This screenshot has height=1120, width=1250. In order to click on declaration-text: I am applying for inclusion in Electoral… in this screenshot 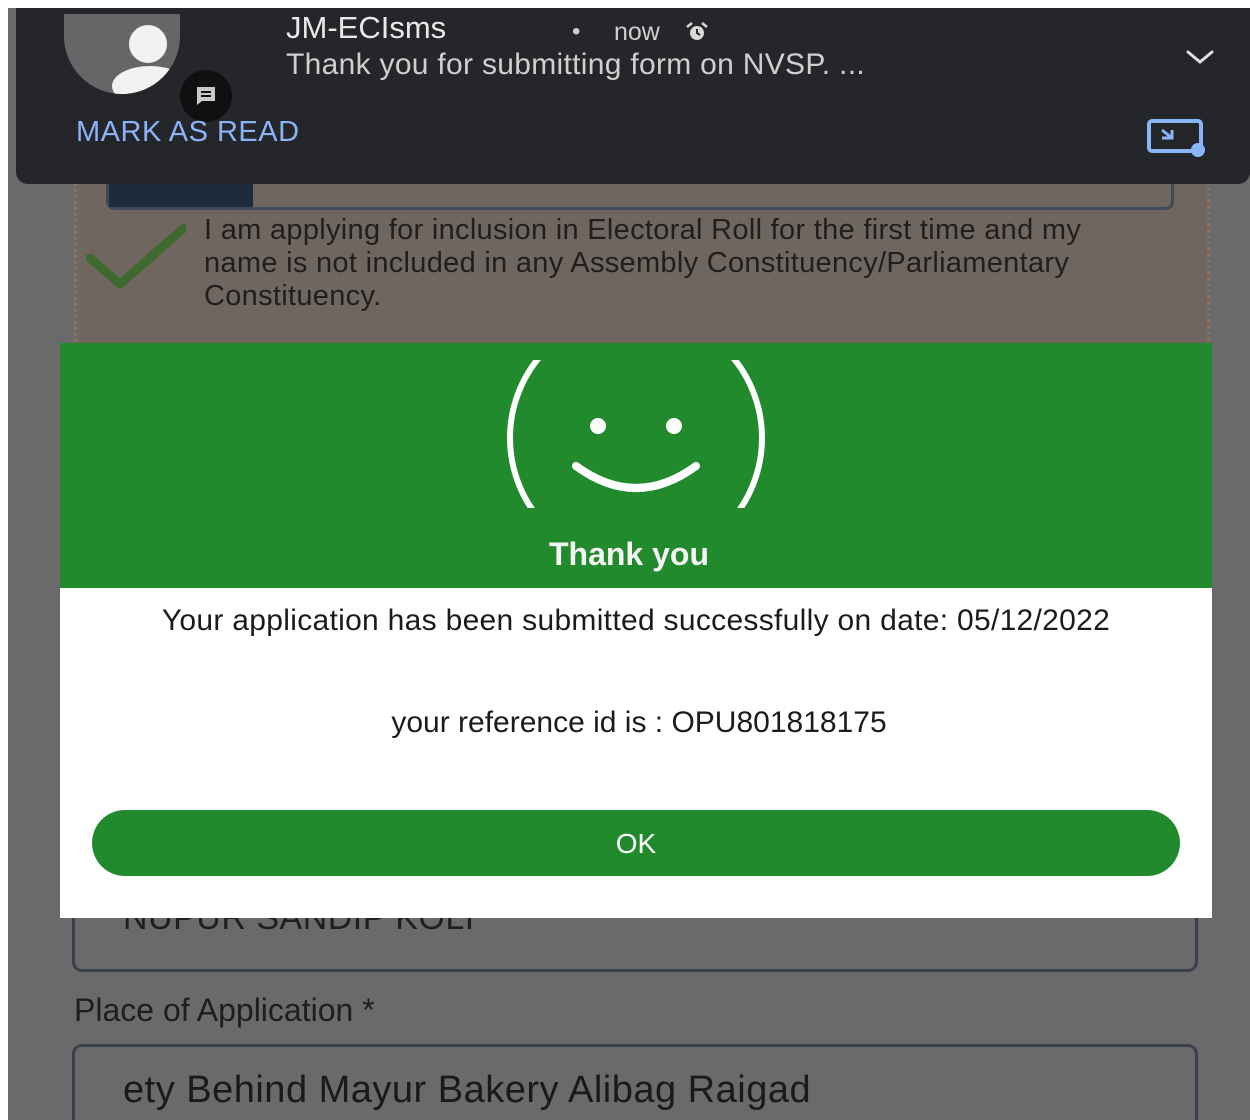, I will do `click(643, 263)`.